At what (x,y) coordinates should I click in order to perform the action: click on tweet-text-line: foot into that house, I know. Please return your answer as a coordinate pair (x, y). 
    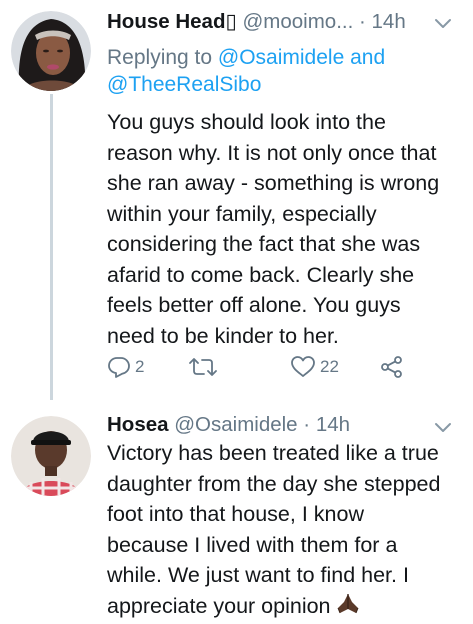
    Looking at the image, I should click on (282, 514).